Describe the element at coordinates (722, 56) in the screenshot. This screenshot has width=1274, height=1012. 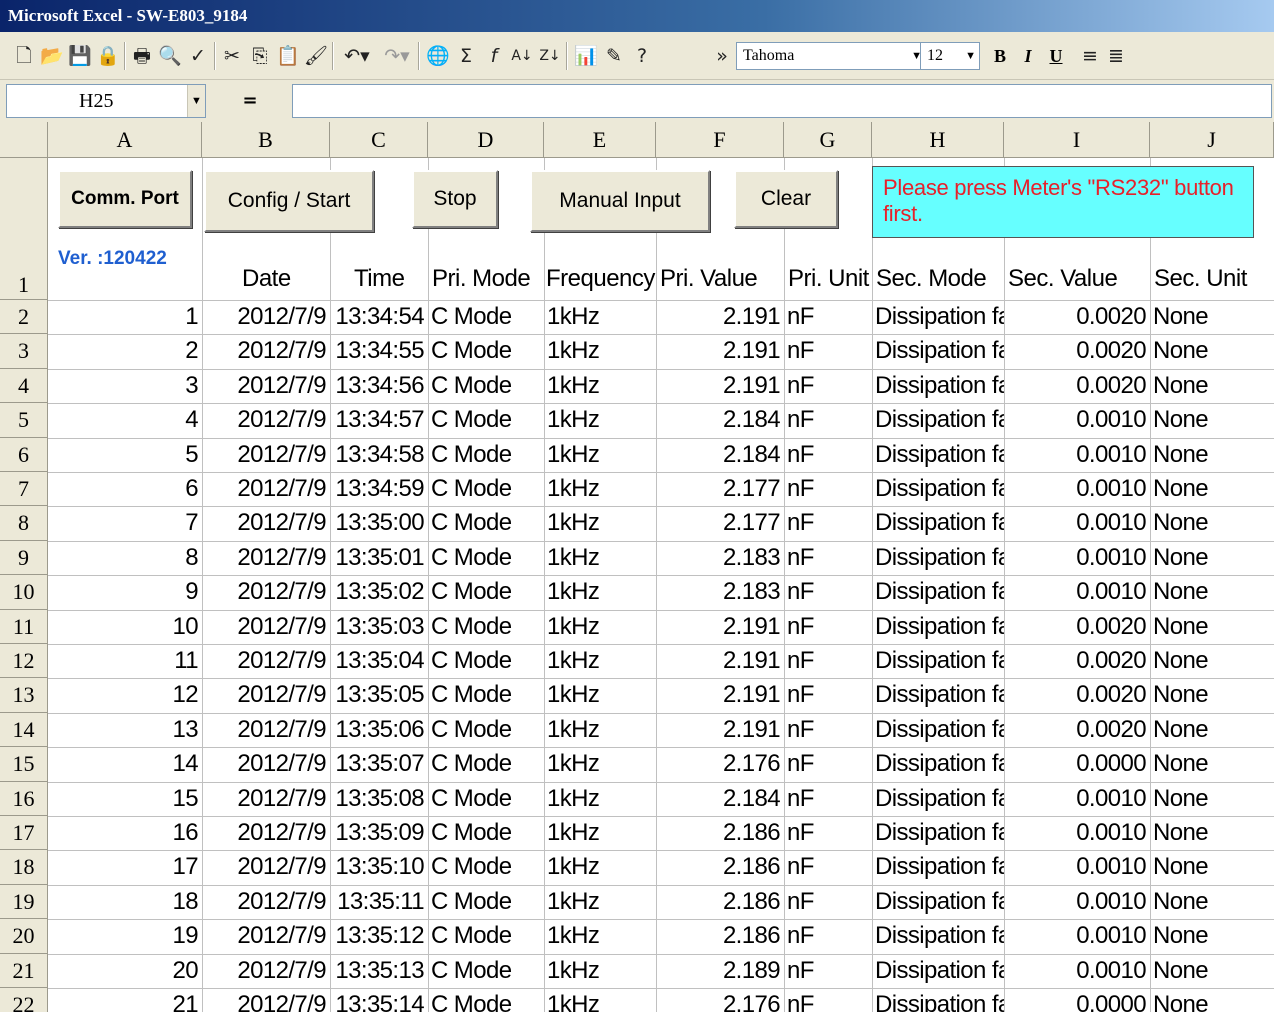
I see `toolbar-options-icon: »` at that location.